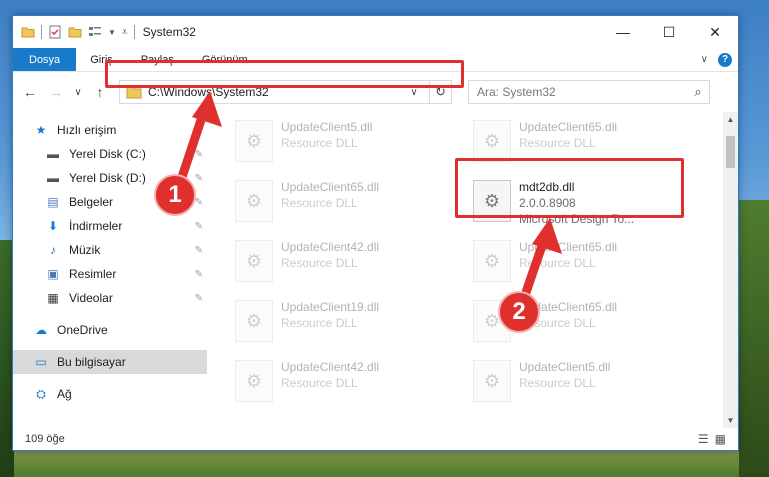  What do you see at coordinates (414, 92) in the screenshot?
I see `address-dropdown-button: ∨` at bounding box center [414, 92].